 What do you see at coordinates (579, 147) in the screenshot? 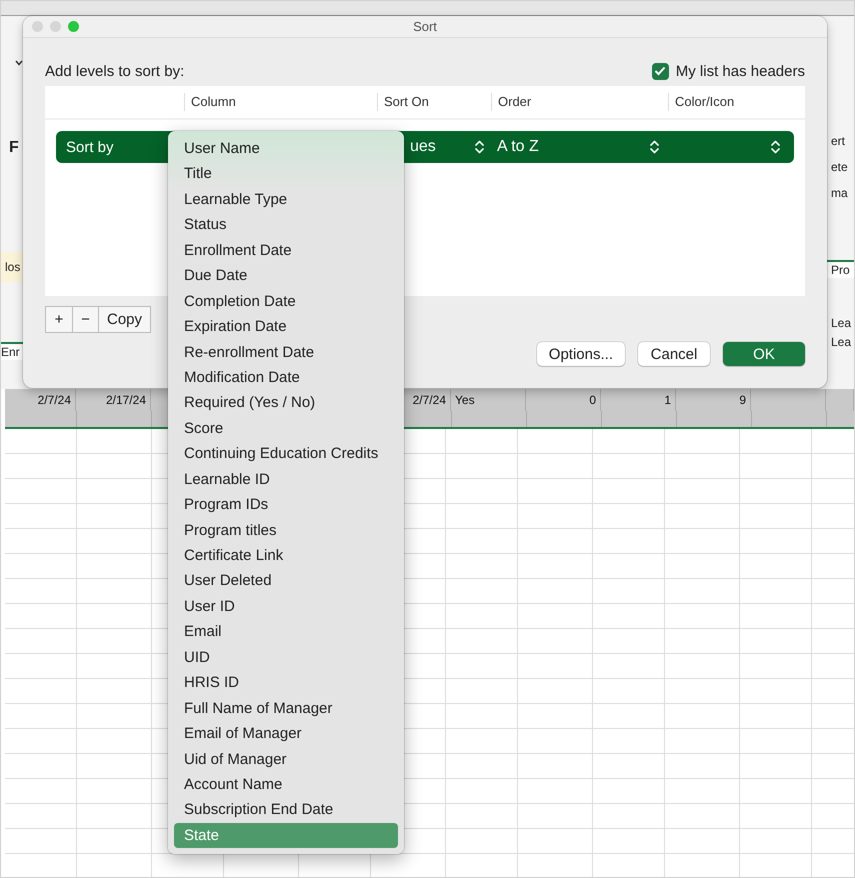
I see `order-select: A to Z` at bounding box center [579, 147].